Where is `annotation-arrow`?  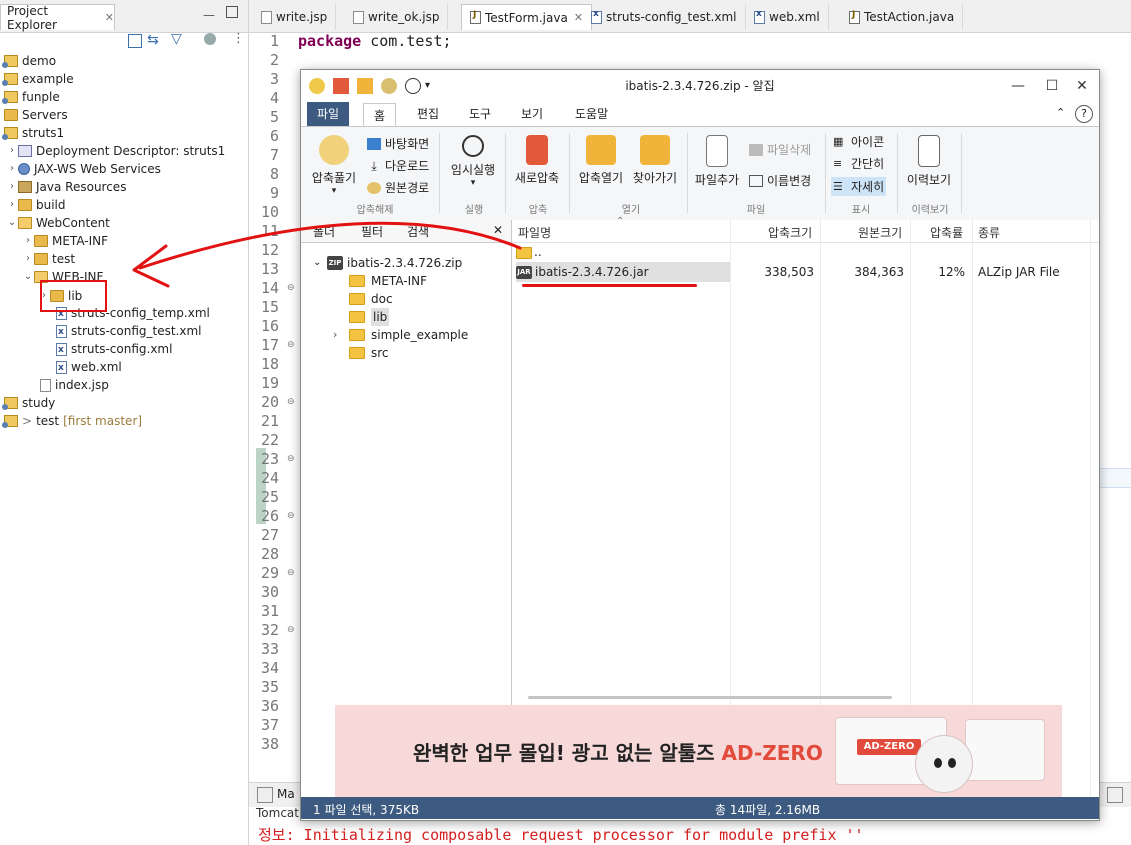
annotation-arrow is located at coordinates (327, 254).